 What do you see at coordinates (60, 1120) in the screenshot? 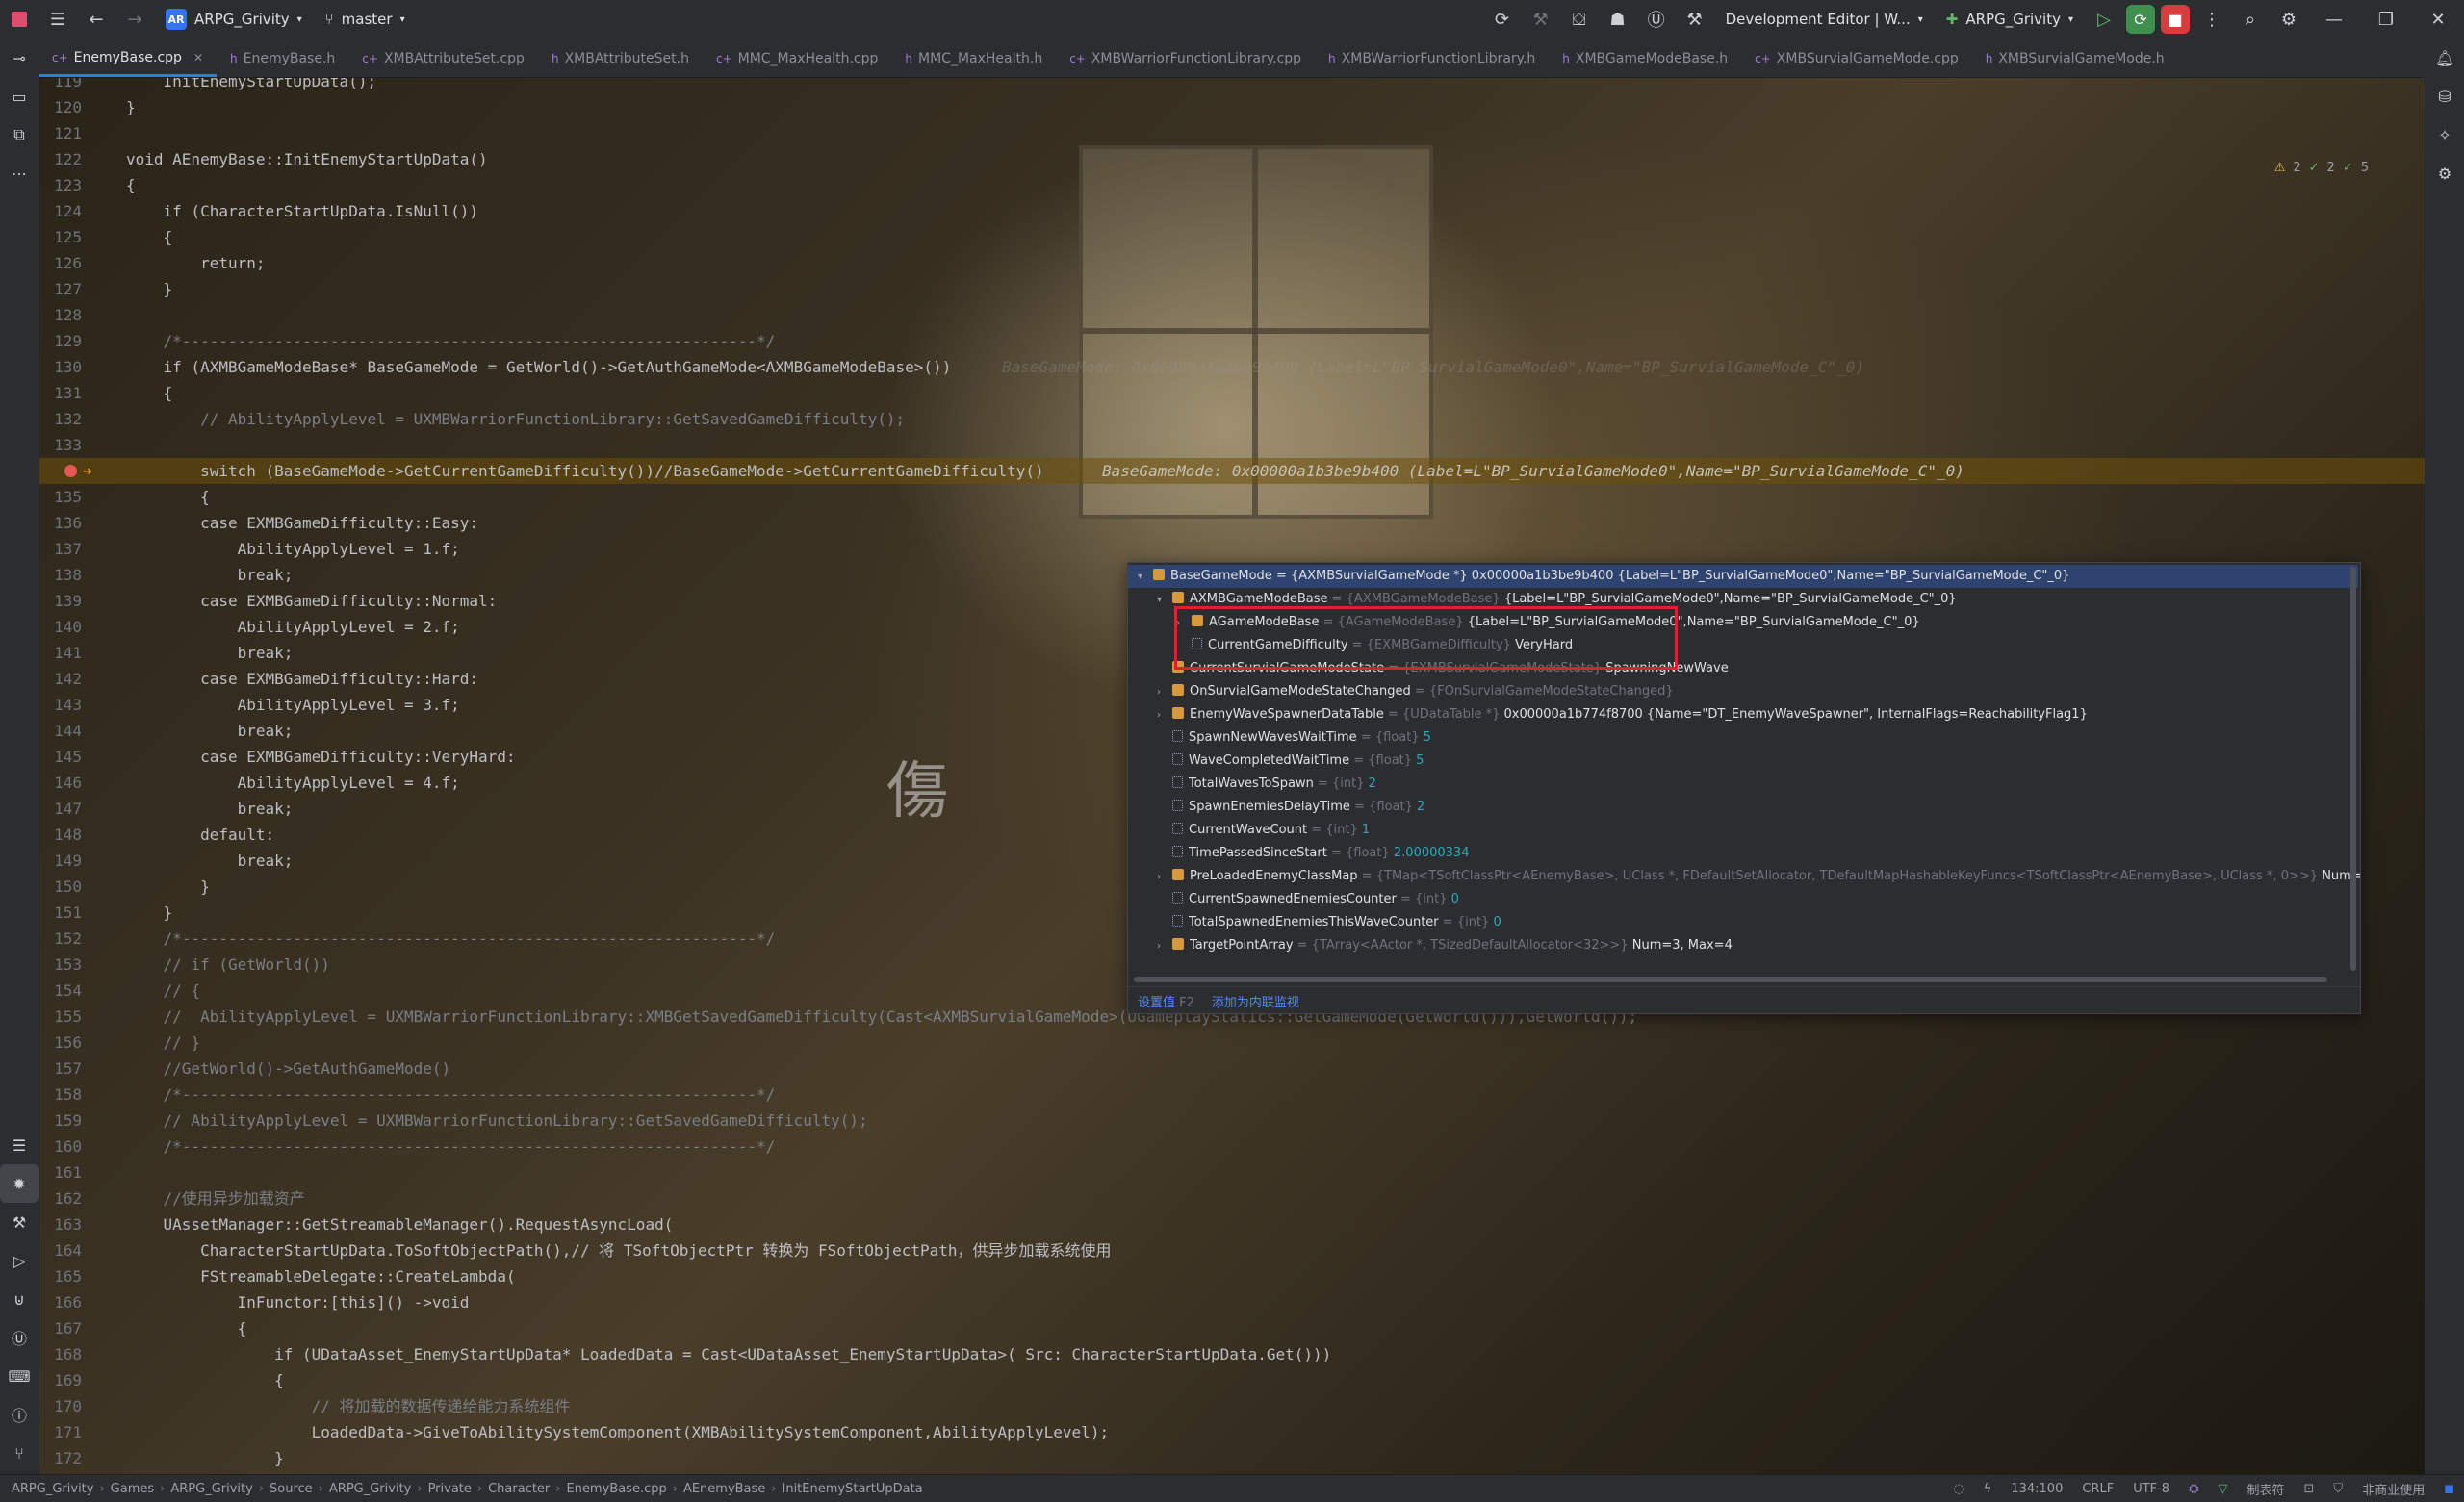
I see `line-number: 159` at bounding box center [60, 1120].